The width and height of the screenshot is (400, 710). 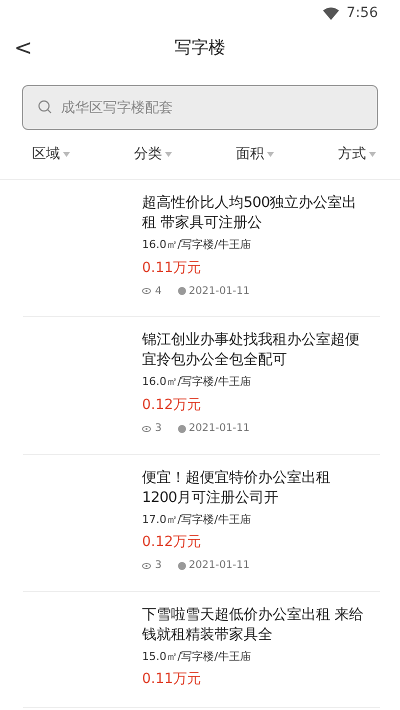 What do you see at coordinates (158, 291) in the screenshot?
I see `view-count: 4` at bounding box center [158, 291].